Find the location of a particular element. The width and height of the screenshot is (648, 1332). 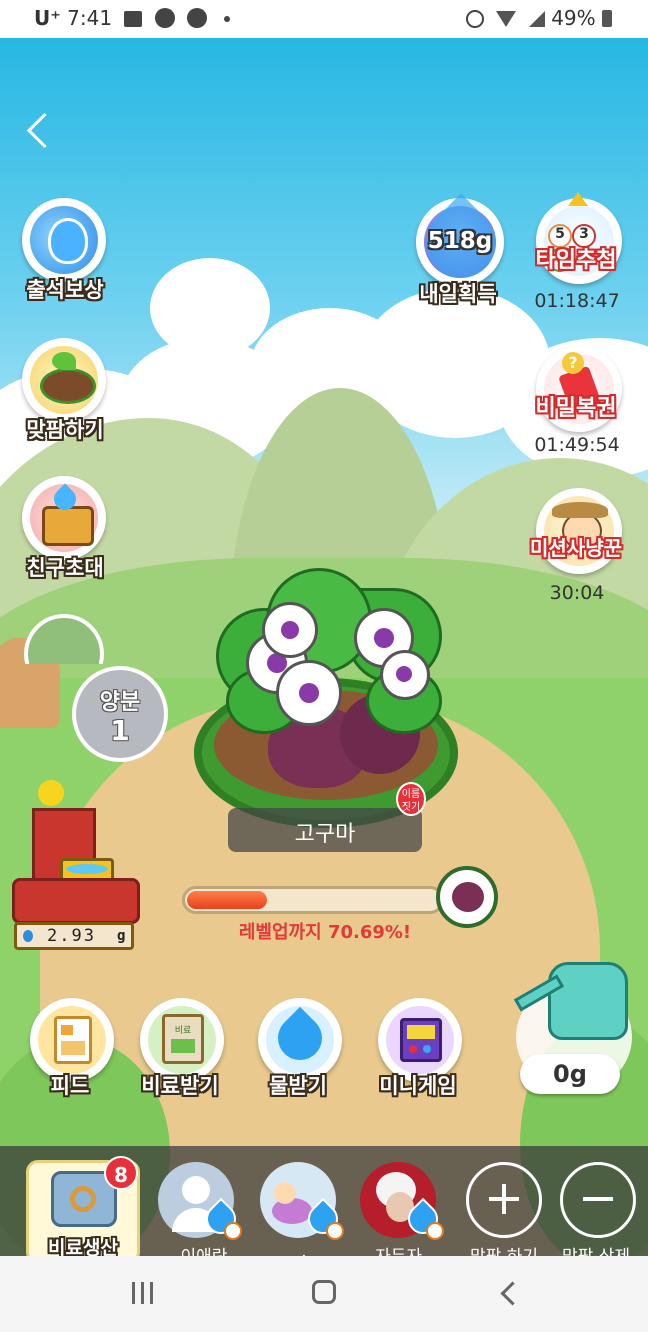

image-icon is located at coordinates (133, 19).